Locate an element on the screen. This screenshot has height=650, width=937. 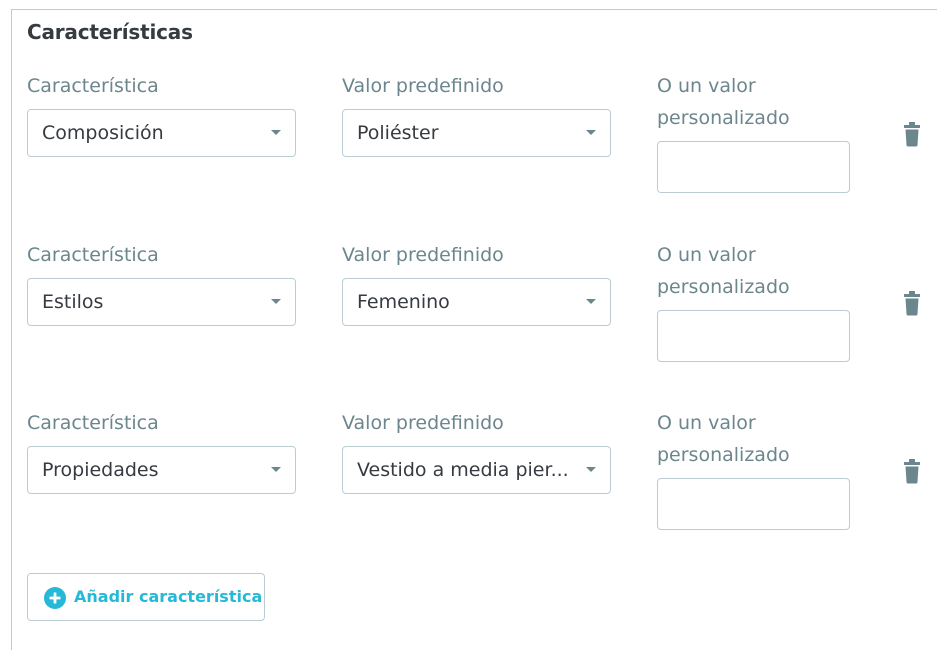
feature-select: Propiedades is located at coordinates (161, 470).